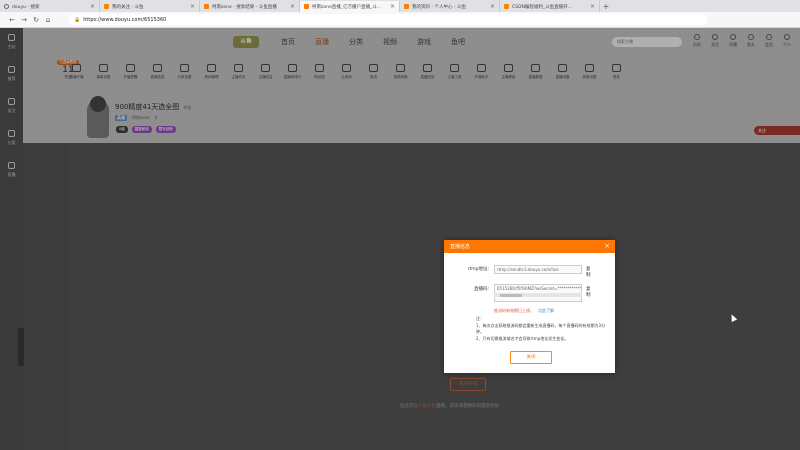  I want to click on browser-tab: douyu - 搜索 ×, so click(50, 6).